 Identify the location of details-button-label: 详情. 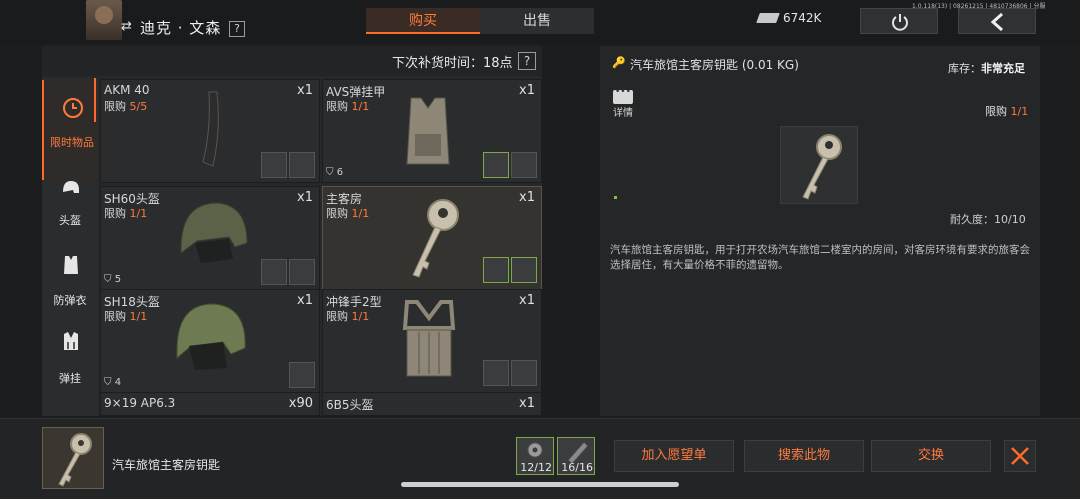
(623, 111).